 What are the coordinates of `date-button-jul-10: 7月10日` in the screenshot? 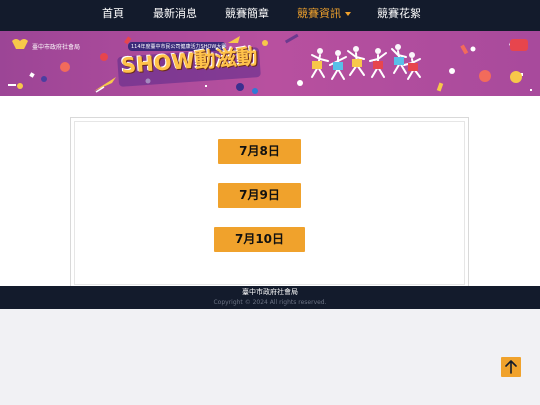 It's located at (259, 239).